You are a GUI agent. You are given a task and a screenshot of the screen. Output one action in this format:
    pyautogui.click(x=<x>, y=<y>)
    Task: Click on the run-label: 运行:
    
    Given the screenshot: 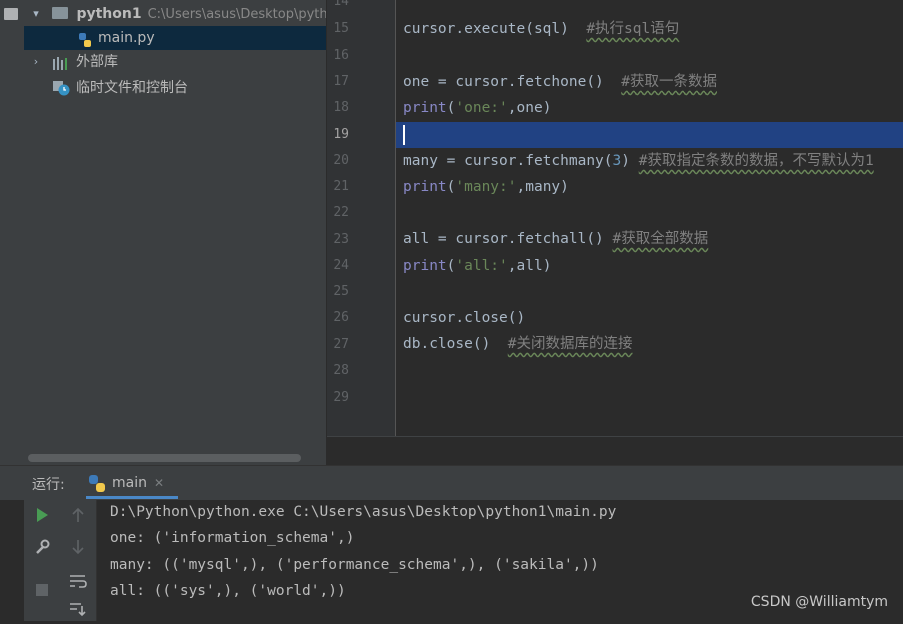 What is the action you would take?
    pyautogui.click(x=48, y=485)
    